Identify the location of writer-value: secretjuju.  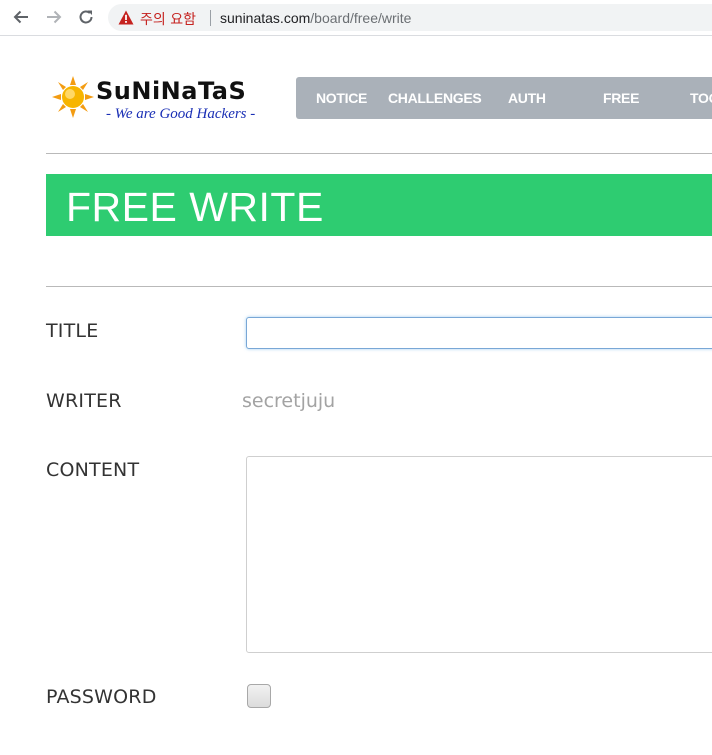
(289, 401).